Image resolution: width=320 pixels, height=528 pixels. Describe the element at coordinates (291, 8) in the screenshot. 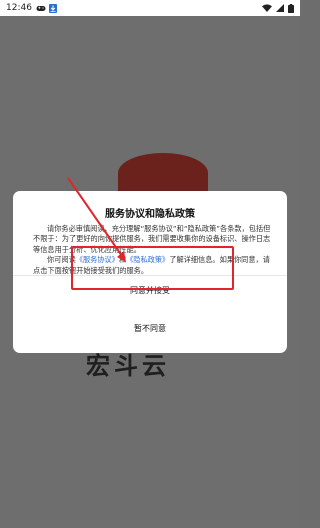

I see `battery-icon` at that location.